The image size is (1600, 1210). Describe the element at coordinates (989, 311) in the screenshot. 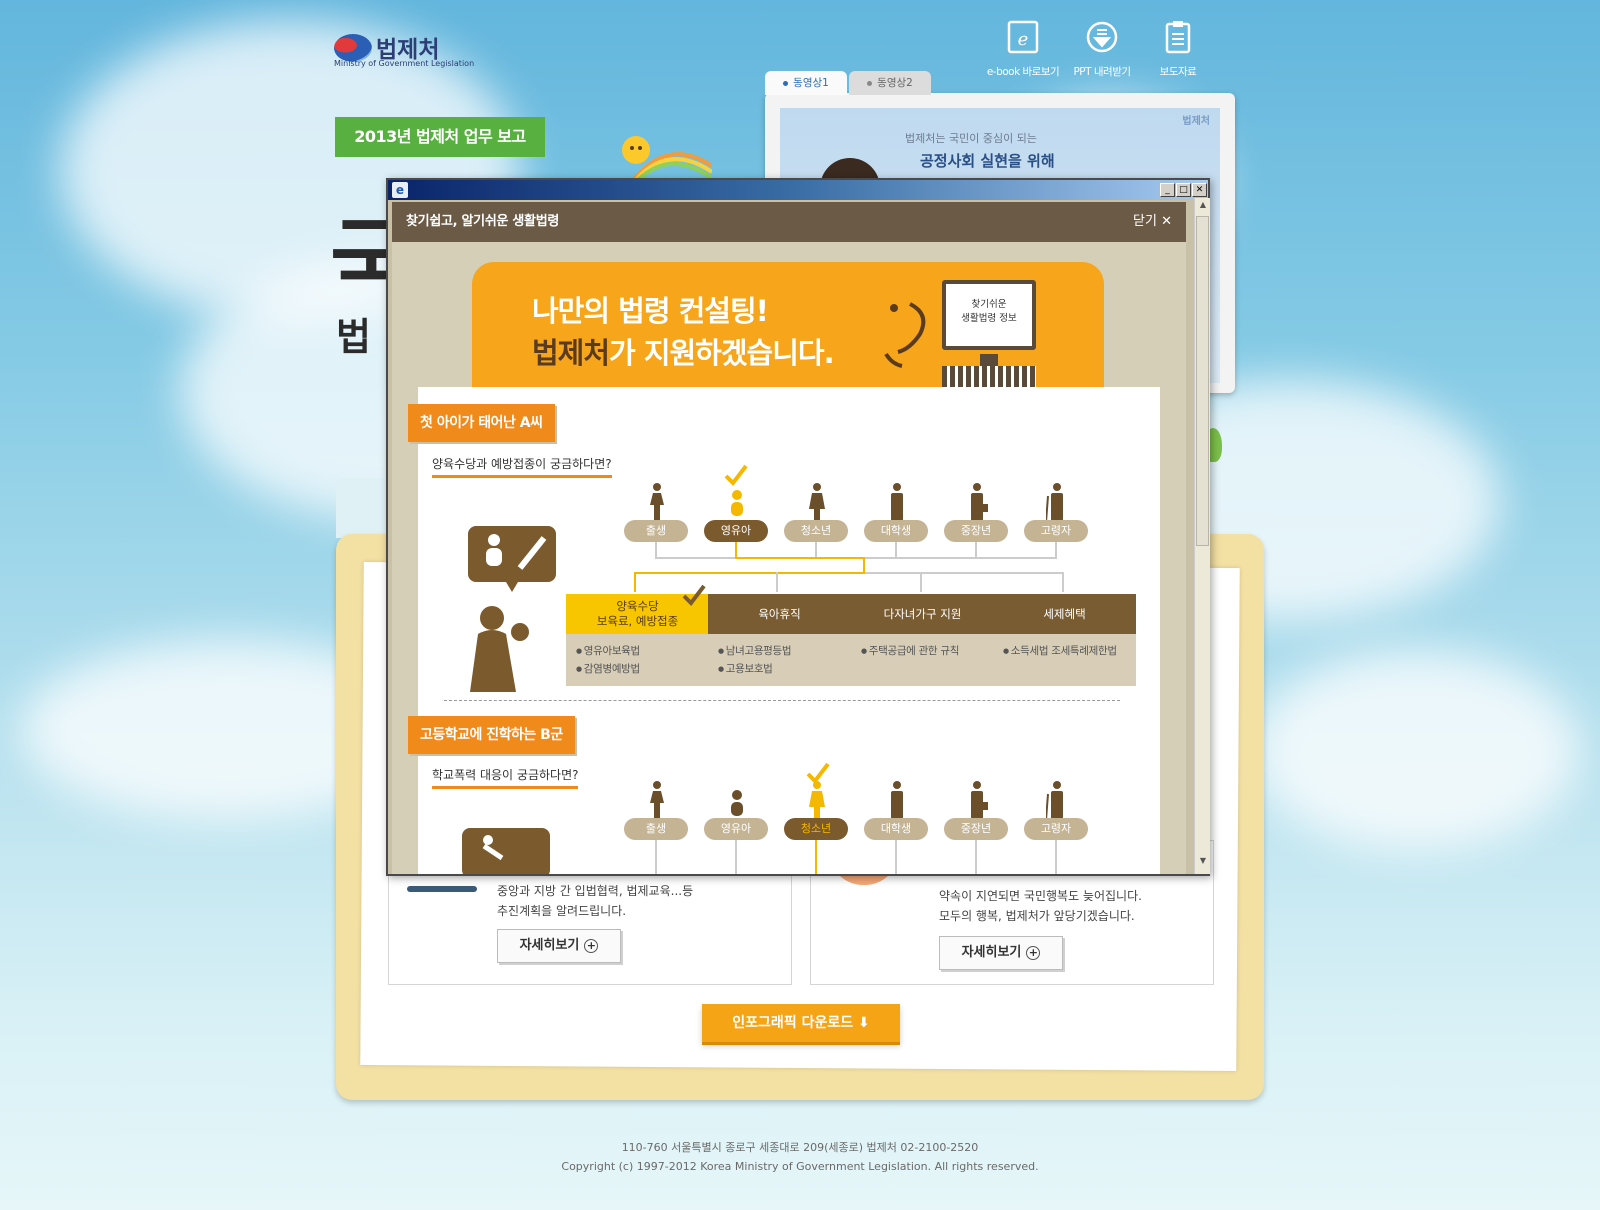

I see `monitor-text: 찾기쉬운 생활법령 정보` at that location.